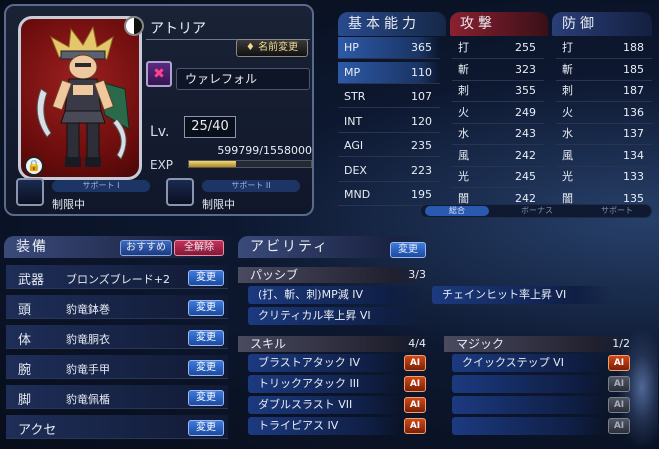 This screenshot has height=449, width=659. Describe the element at coordinates (617, 211) in the screenshot. I see `tab-support: サポート` at that location.